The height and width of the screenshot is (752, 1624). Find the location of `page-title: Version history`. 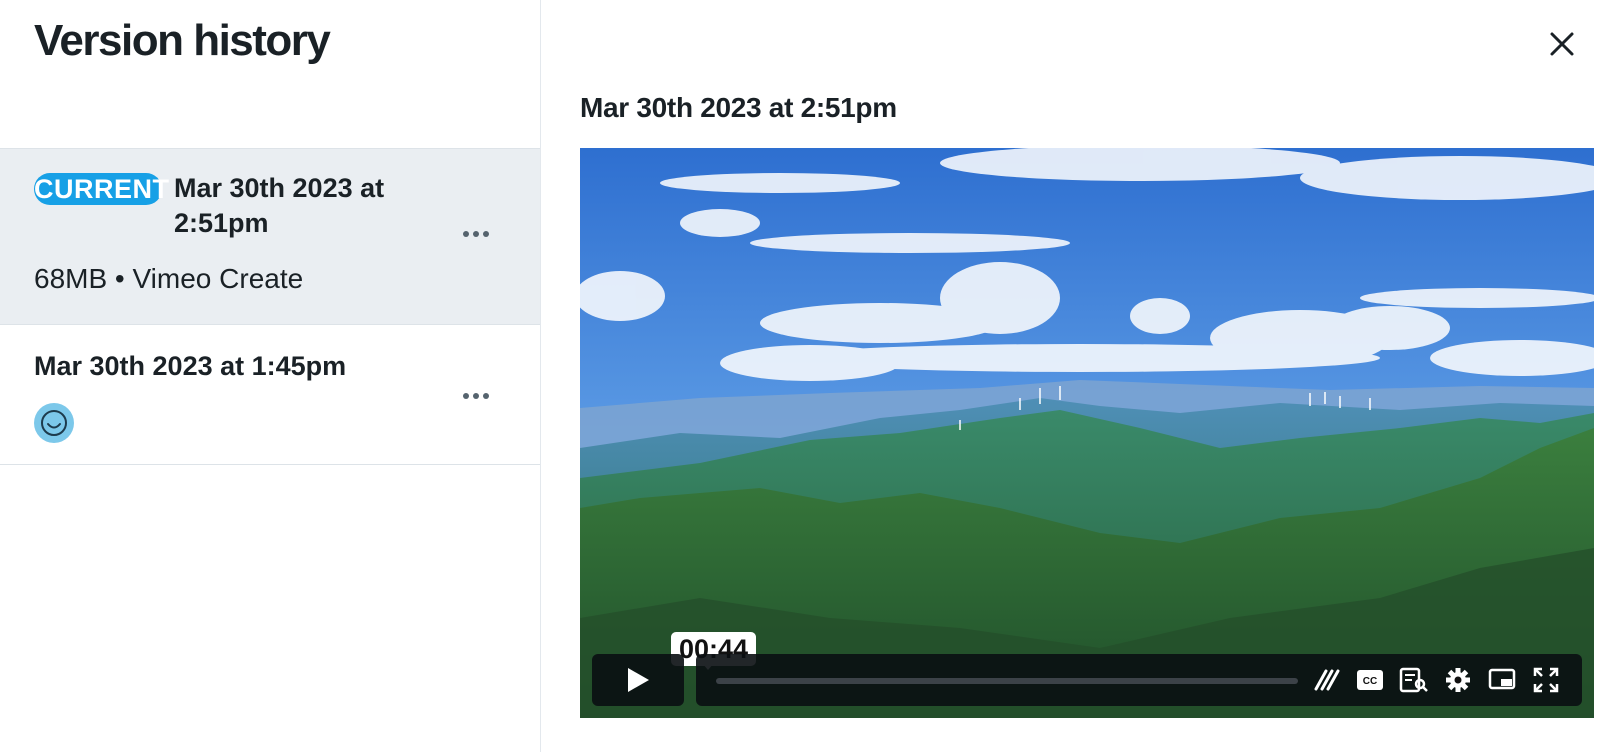

page-title: Version history is located at coordinates (182, 40).